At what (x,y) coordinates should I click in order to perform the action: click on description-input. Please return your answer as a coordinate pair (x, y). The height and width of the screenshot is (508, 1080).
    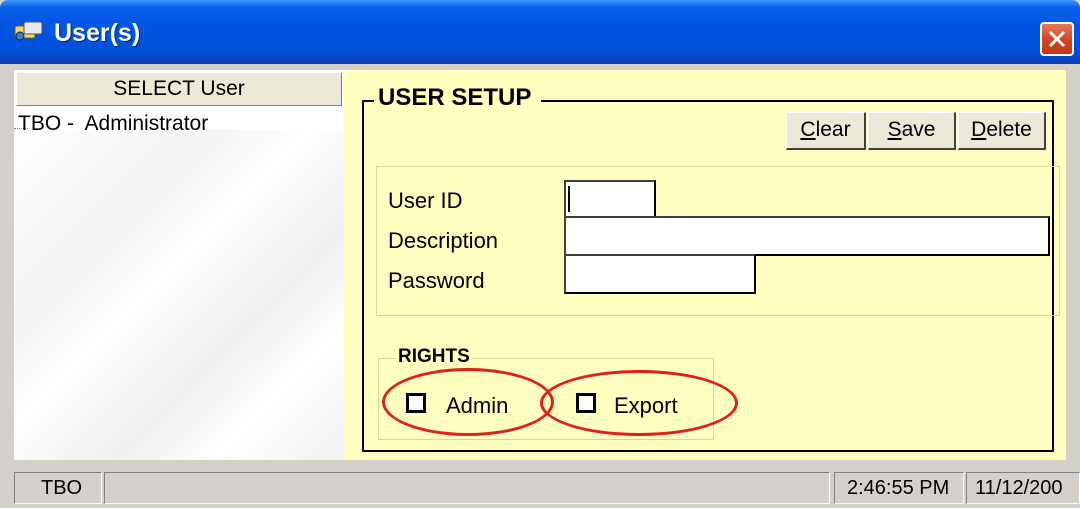
    Looking at the image, I should click on (807, 236).